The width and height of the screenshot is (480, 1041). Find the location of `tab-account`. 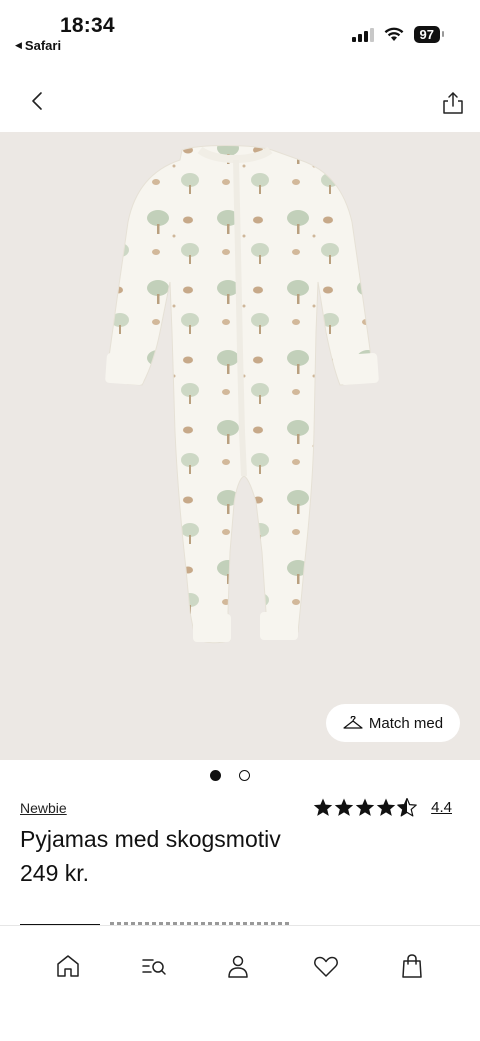

tab-account is located at coordinates (238, 966).